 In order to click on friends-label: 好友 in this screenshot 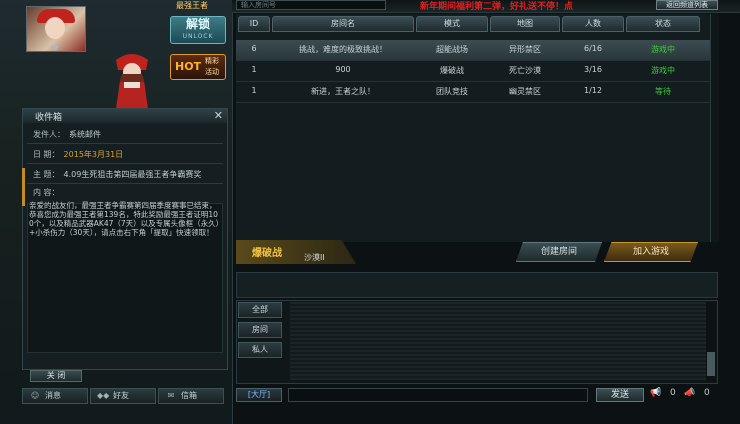, I will do `click(121, 395)`.